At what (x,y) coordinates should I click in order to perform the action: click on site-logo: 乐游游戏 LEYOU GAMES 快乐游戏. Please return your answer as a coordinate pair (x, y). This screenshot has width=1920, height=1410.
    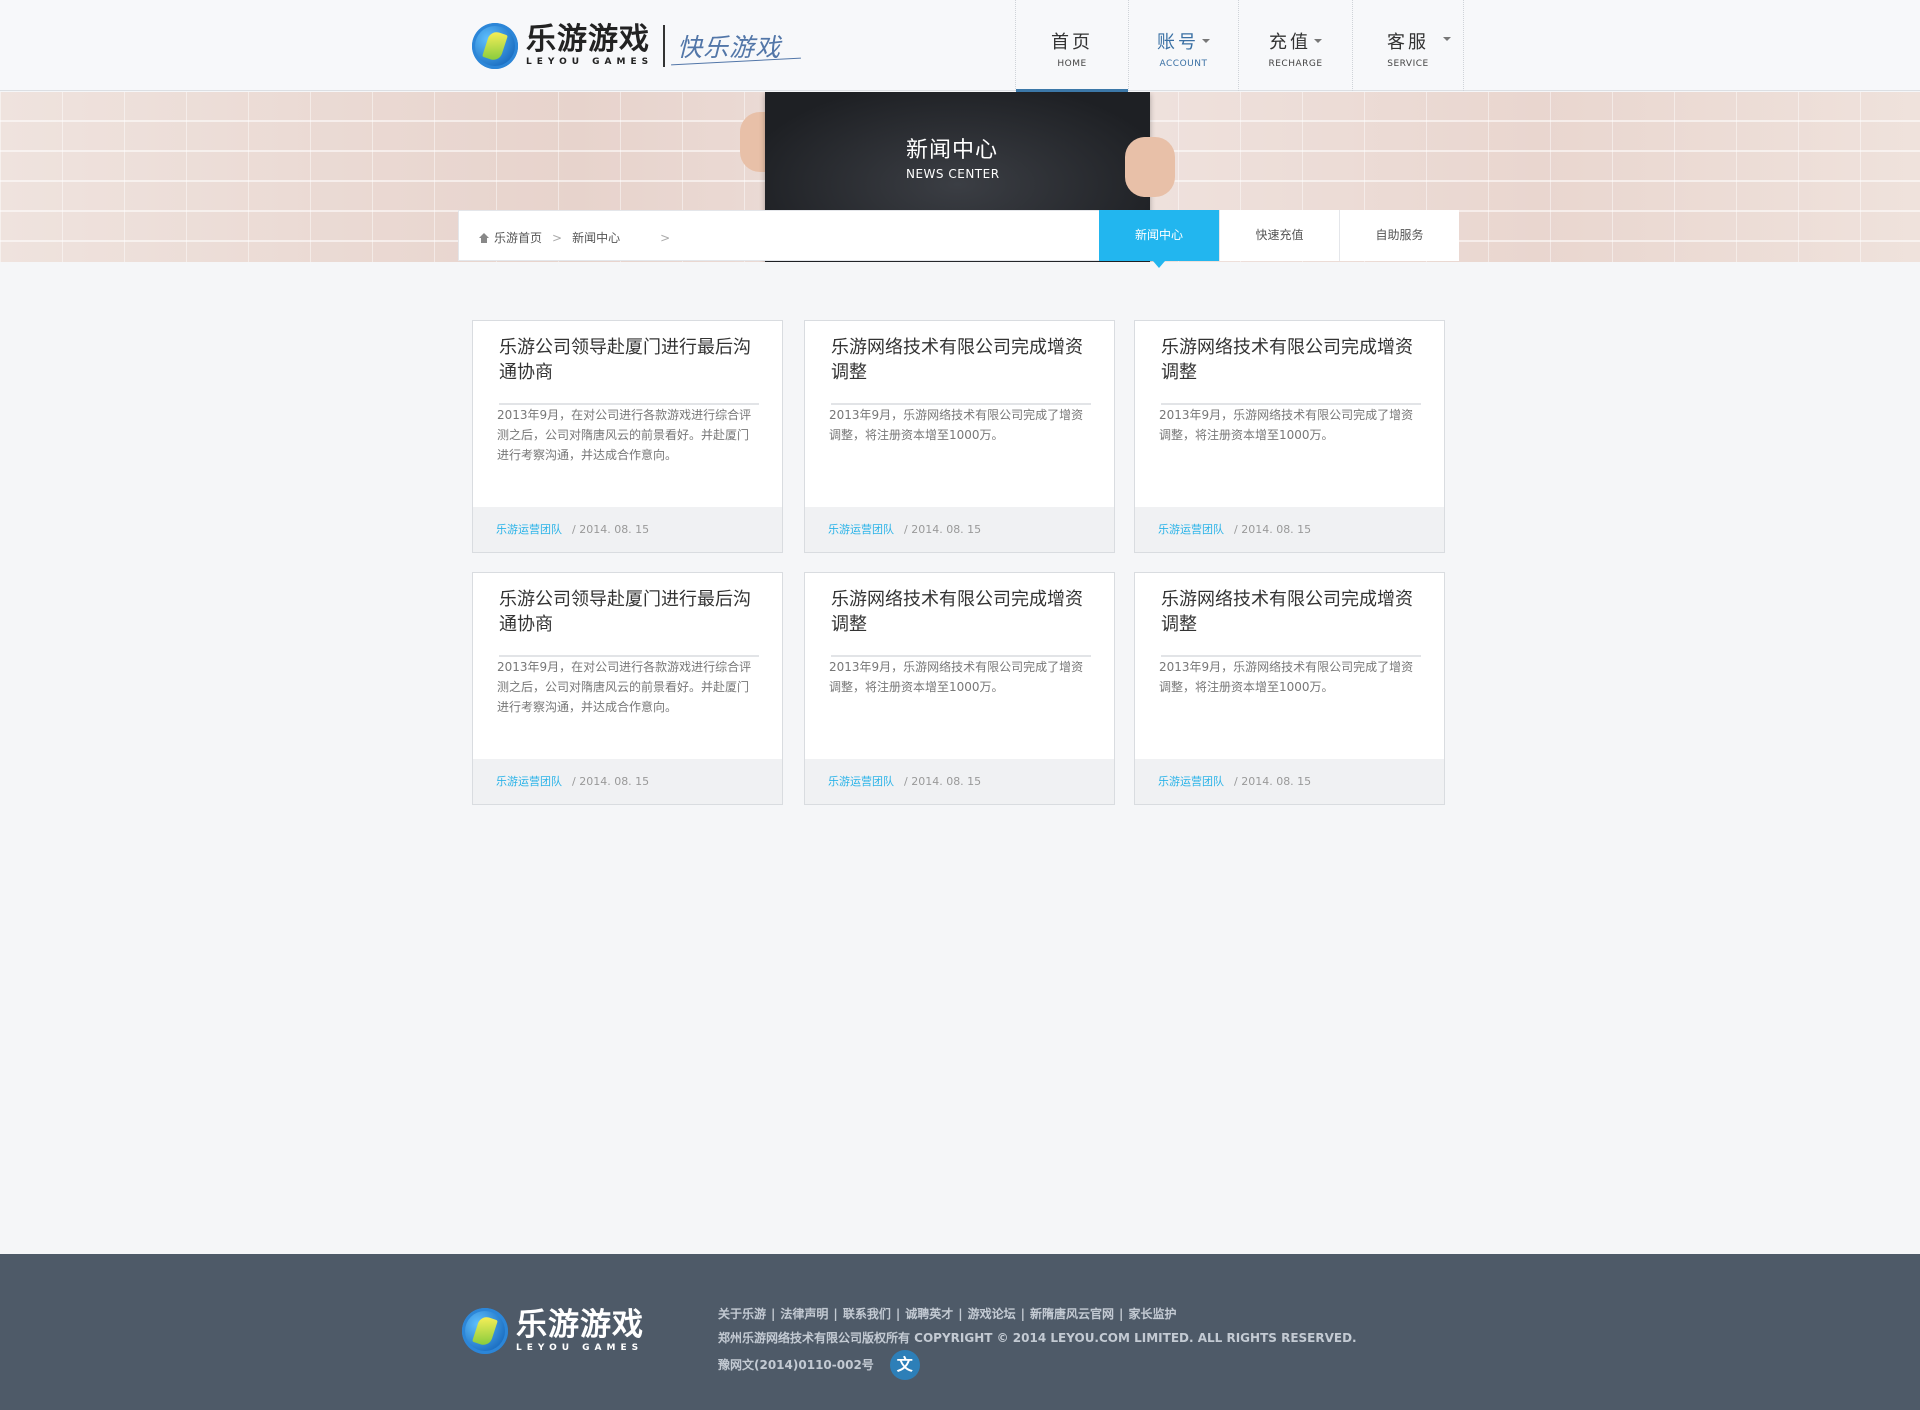
    Looking at the image, I should click on (626, 46).